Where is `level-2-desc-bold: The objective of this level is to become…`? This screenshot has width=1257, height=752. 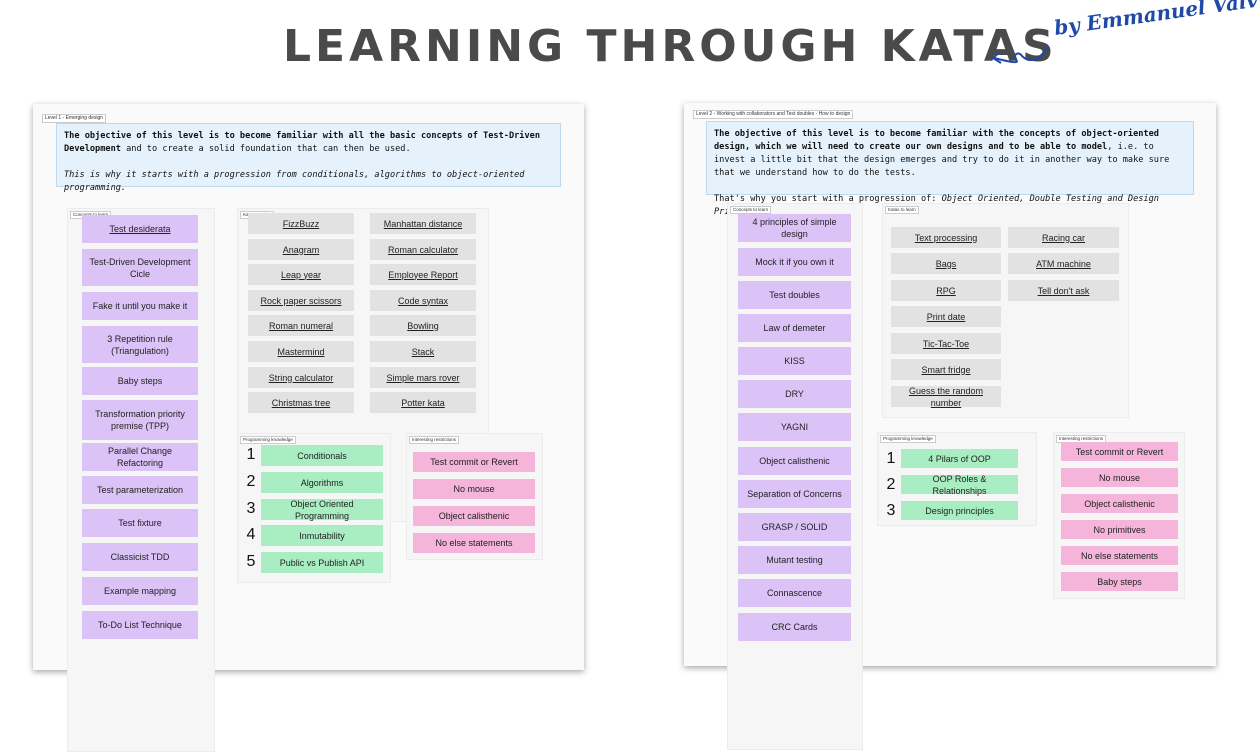
level-2-desc-bold: The objective of this level is to become… is located at coordinates (936, 140).